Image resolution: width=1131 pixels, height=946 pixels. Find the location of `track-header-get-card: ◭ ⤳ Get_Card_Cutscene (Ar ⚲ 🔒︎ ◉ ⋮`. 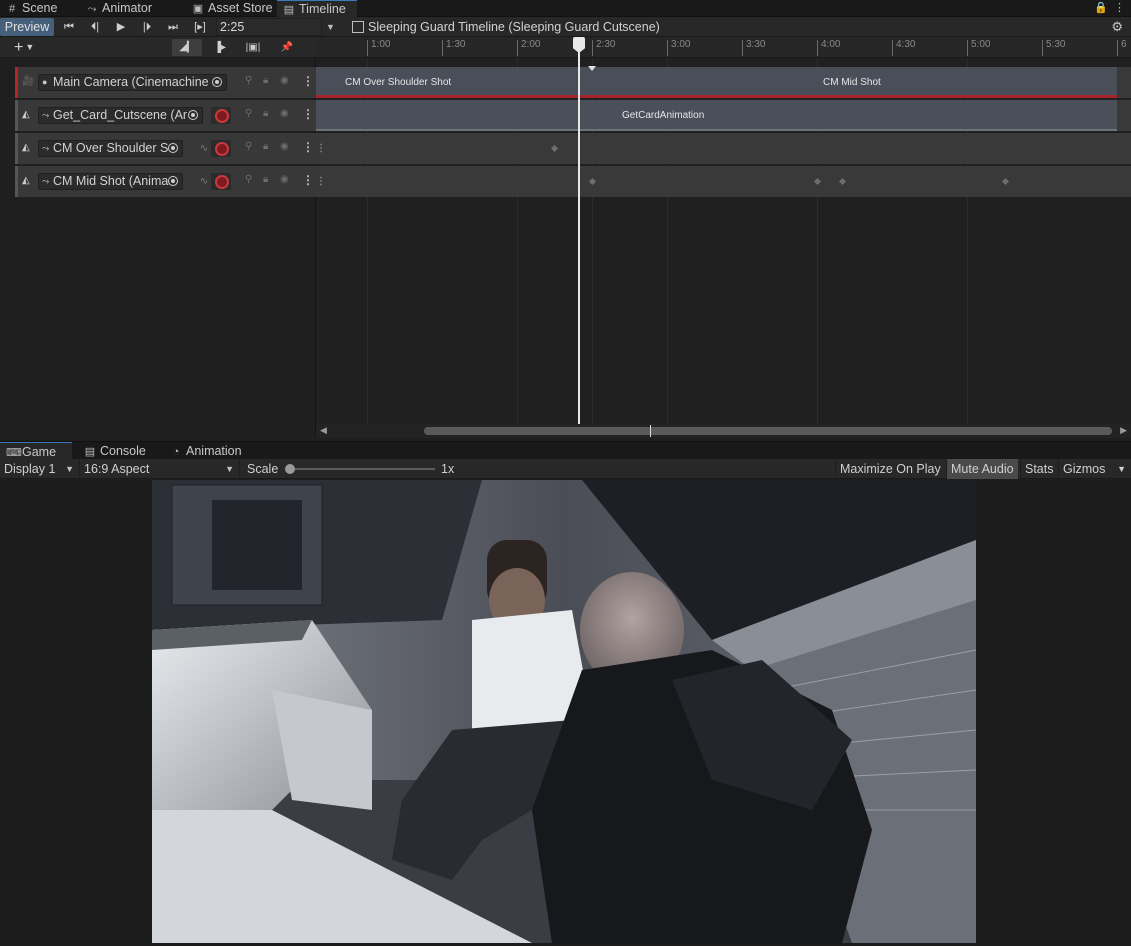

track-header-get-card: ◭ ⤳ Get_Card_Cutscene (Ar ⚲ 🔒︎ ◉ ⋮ is located at coordinates (165, 115).